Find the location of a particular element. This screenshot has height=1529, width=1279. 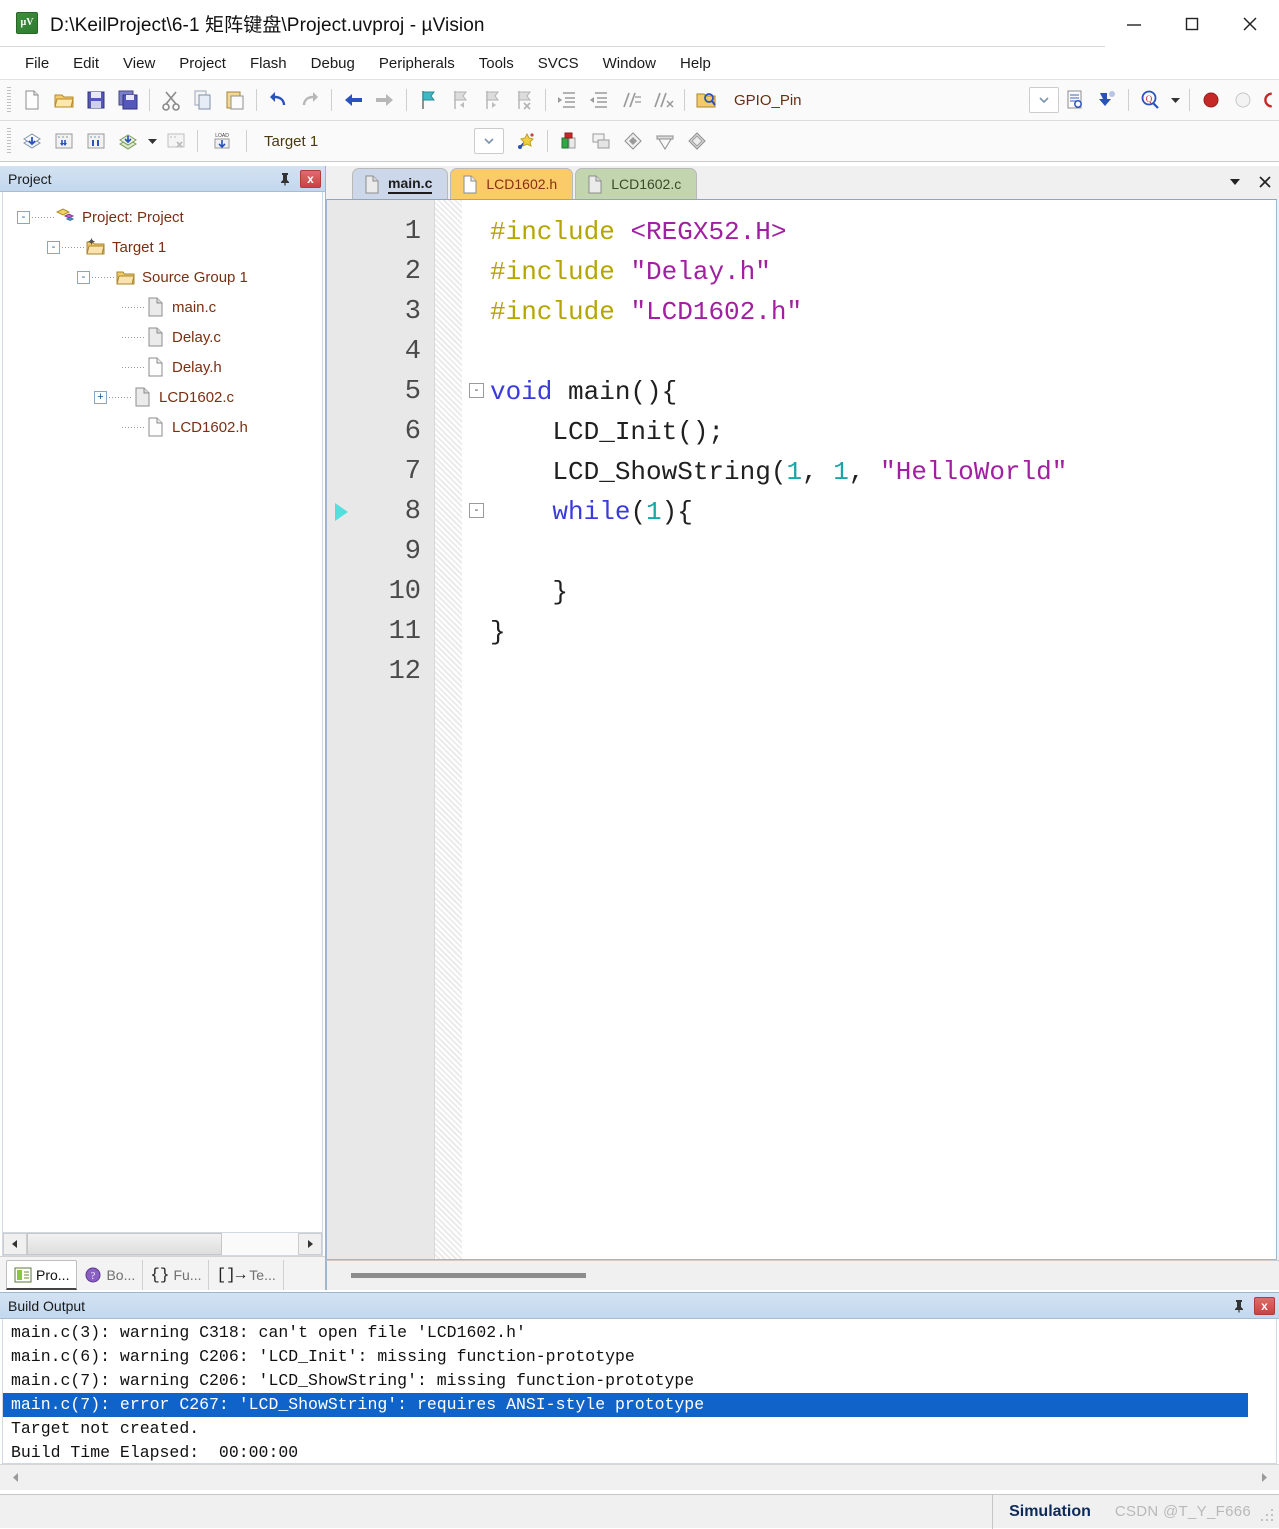

translate-icon is located at coordinates (32, 141).